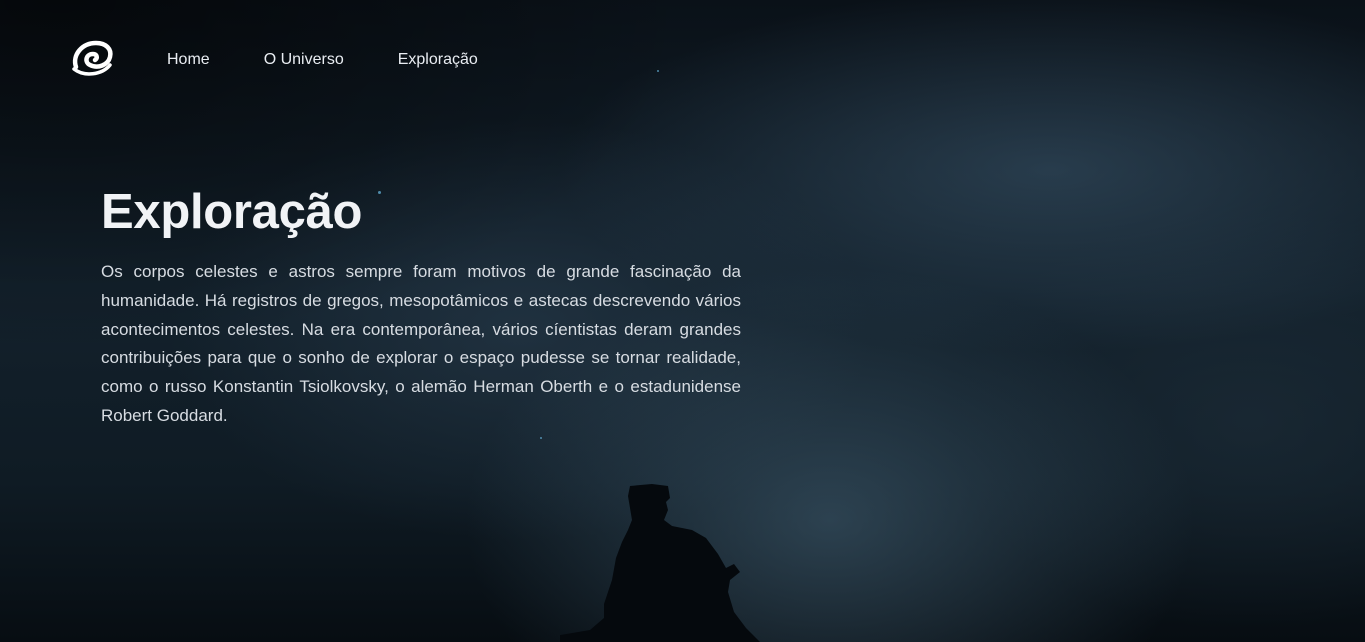  Describe the element at coordinates (188, 60) in the screenshot. I see `nav-link-home: Home` at that location.